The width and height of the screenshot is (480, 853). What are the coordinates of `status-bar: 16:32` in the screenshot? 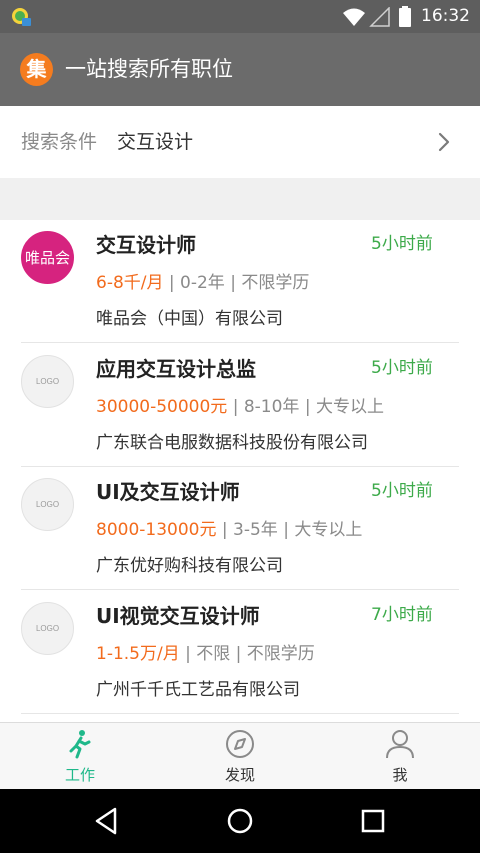 It's located at (240, 16).